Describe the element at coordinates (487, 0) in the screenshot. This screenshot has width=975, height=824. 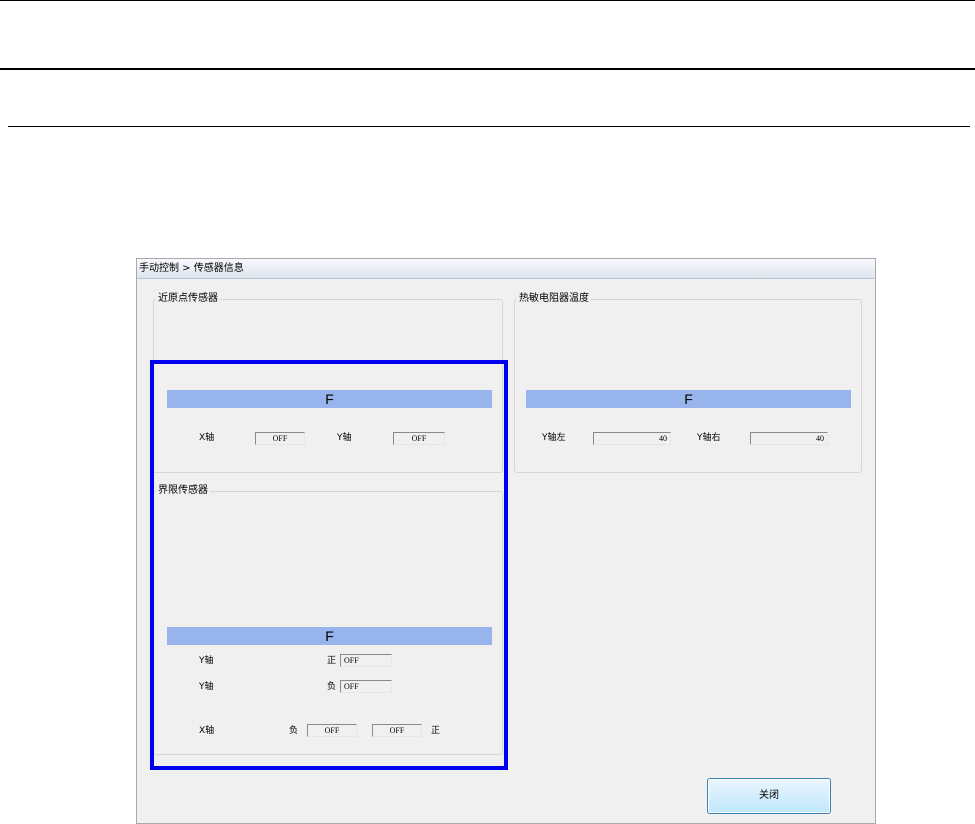
I see `top-rule` at that location.